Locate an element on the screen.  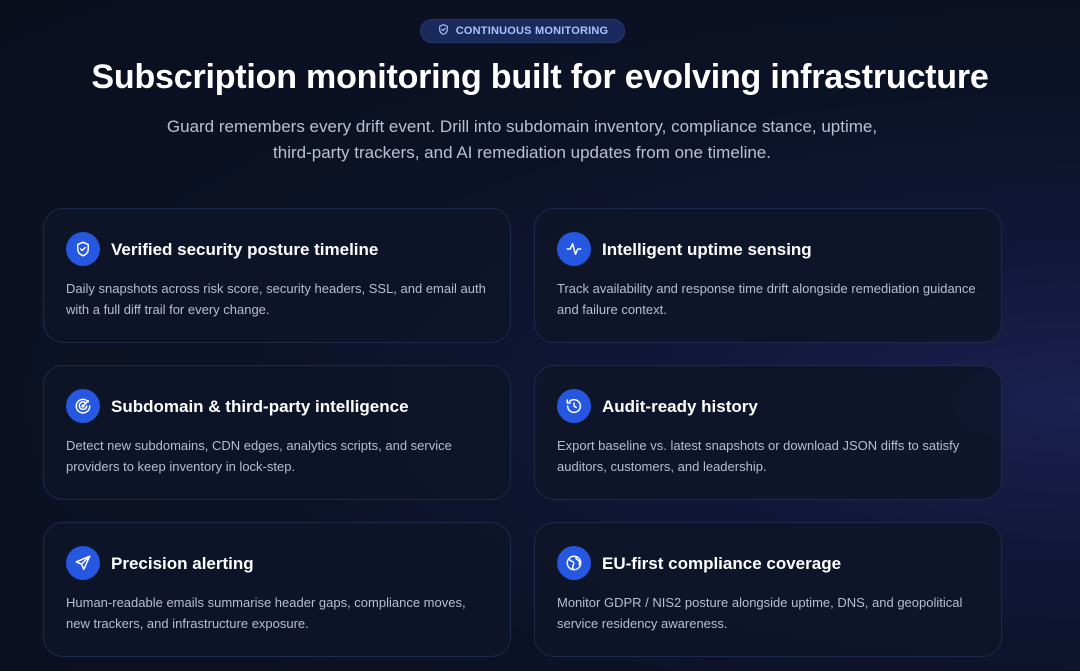
feature-title: EU-first compliance coverage is located at coordinates (722, 563).